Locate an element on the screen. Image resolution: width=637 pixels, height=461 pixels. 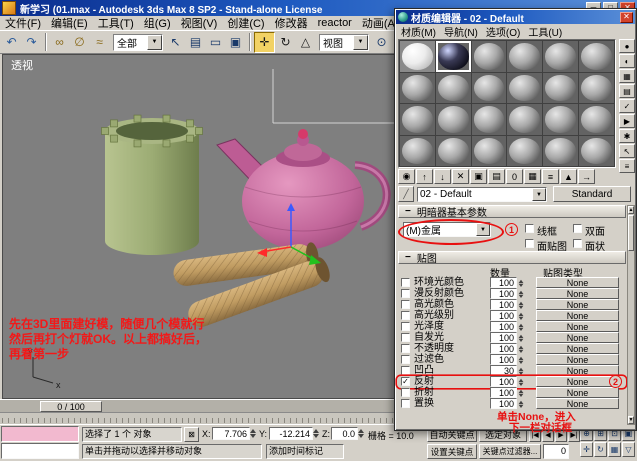
get-material-button: ◉ is located at coordinates (406, 176).